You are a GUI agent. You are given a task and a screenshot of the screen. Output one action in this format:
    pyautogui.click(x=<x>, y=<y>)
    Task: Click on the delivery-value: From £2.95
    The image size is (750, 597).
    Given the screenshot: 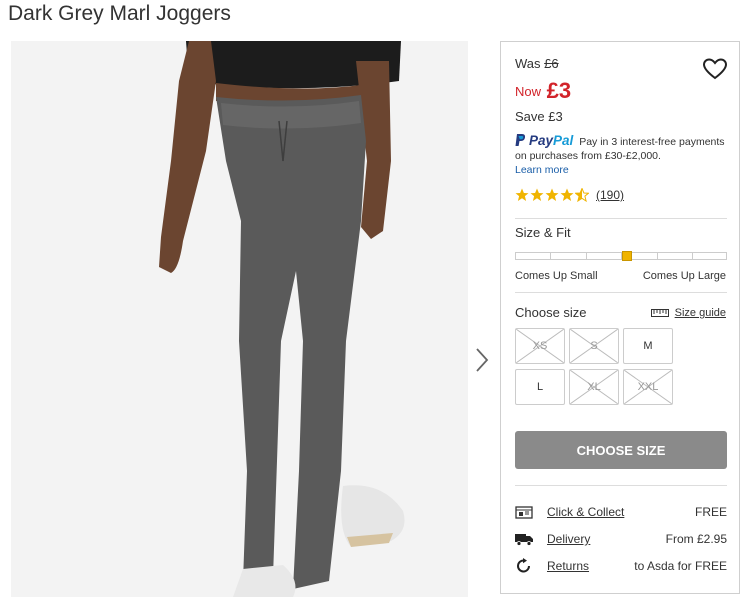 What is the action you would take?
    pyautogui.click(x=696, y=539)
    